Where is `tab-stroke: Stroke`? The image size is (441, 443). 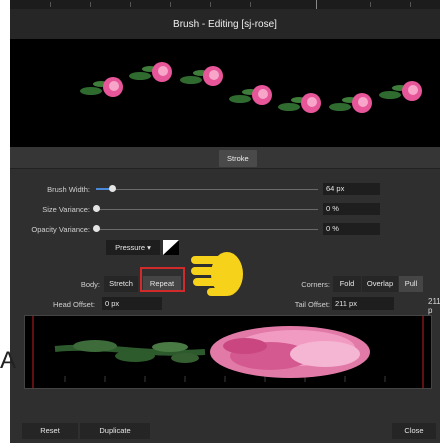 tab-stroke: Stroke is located at coordinates (238, 158).